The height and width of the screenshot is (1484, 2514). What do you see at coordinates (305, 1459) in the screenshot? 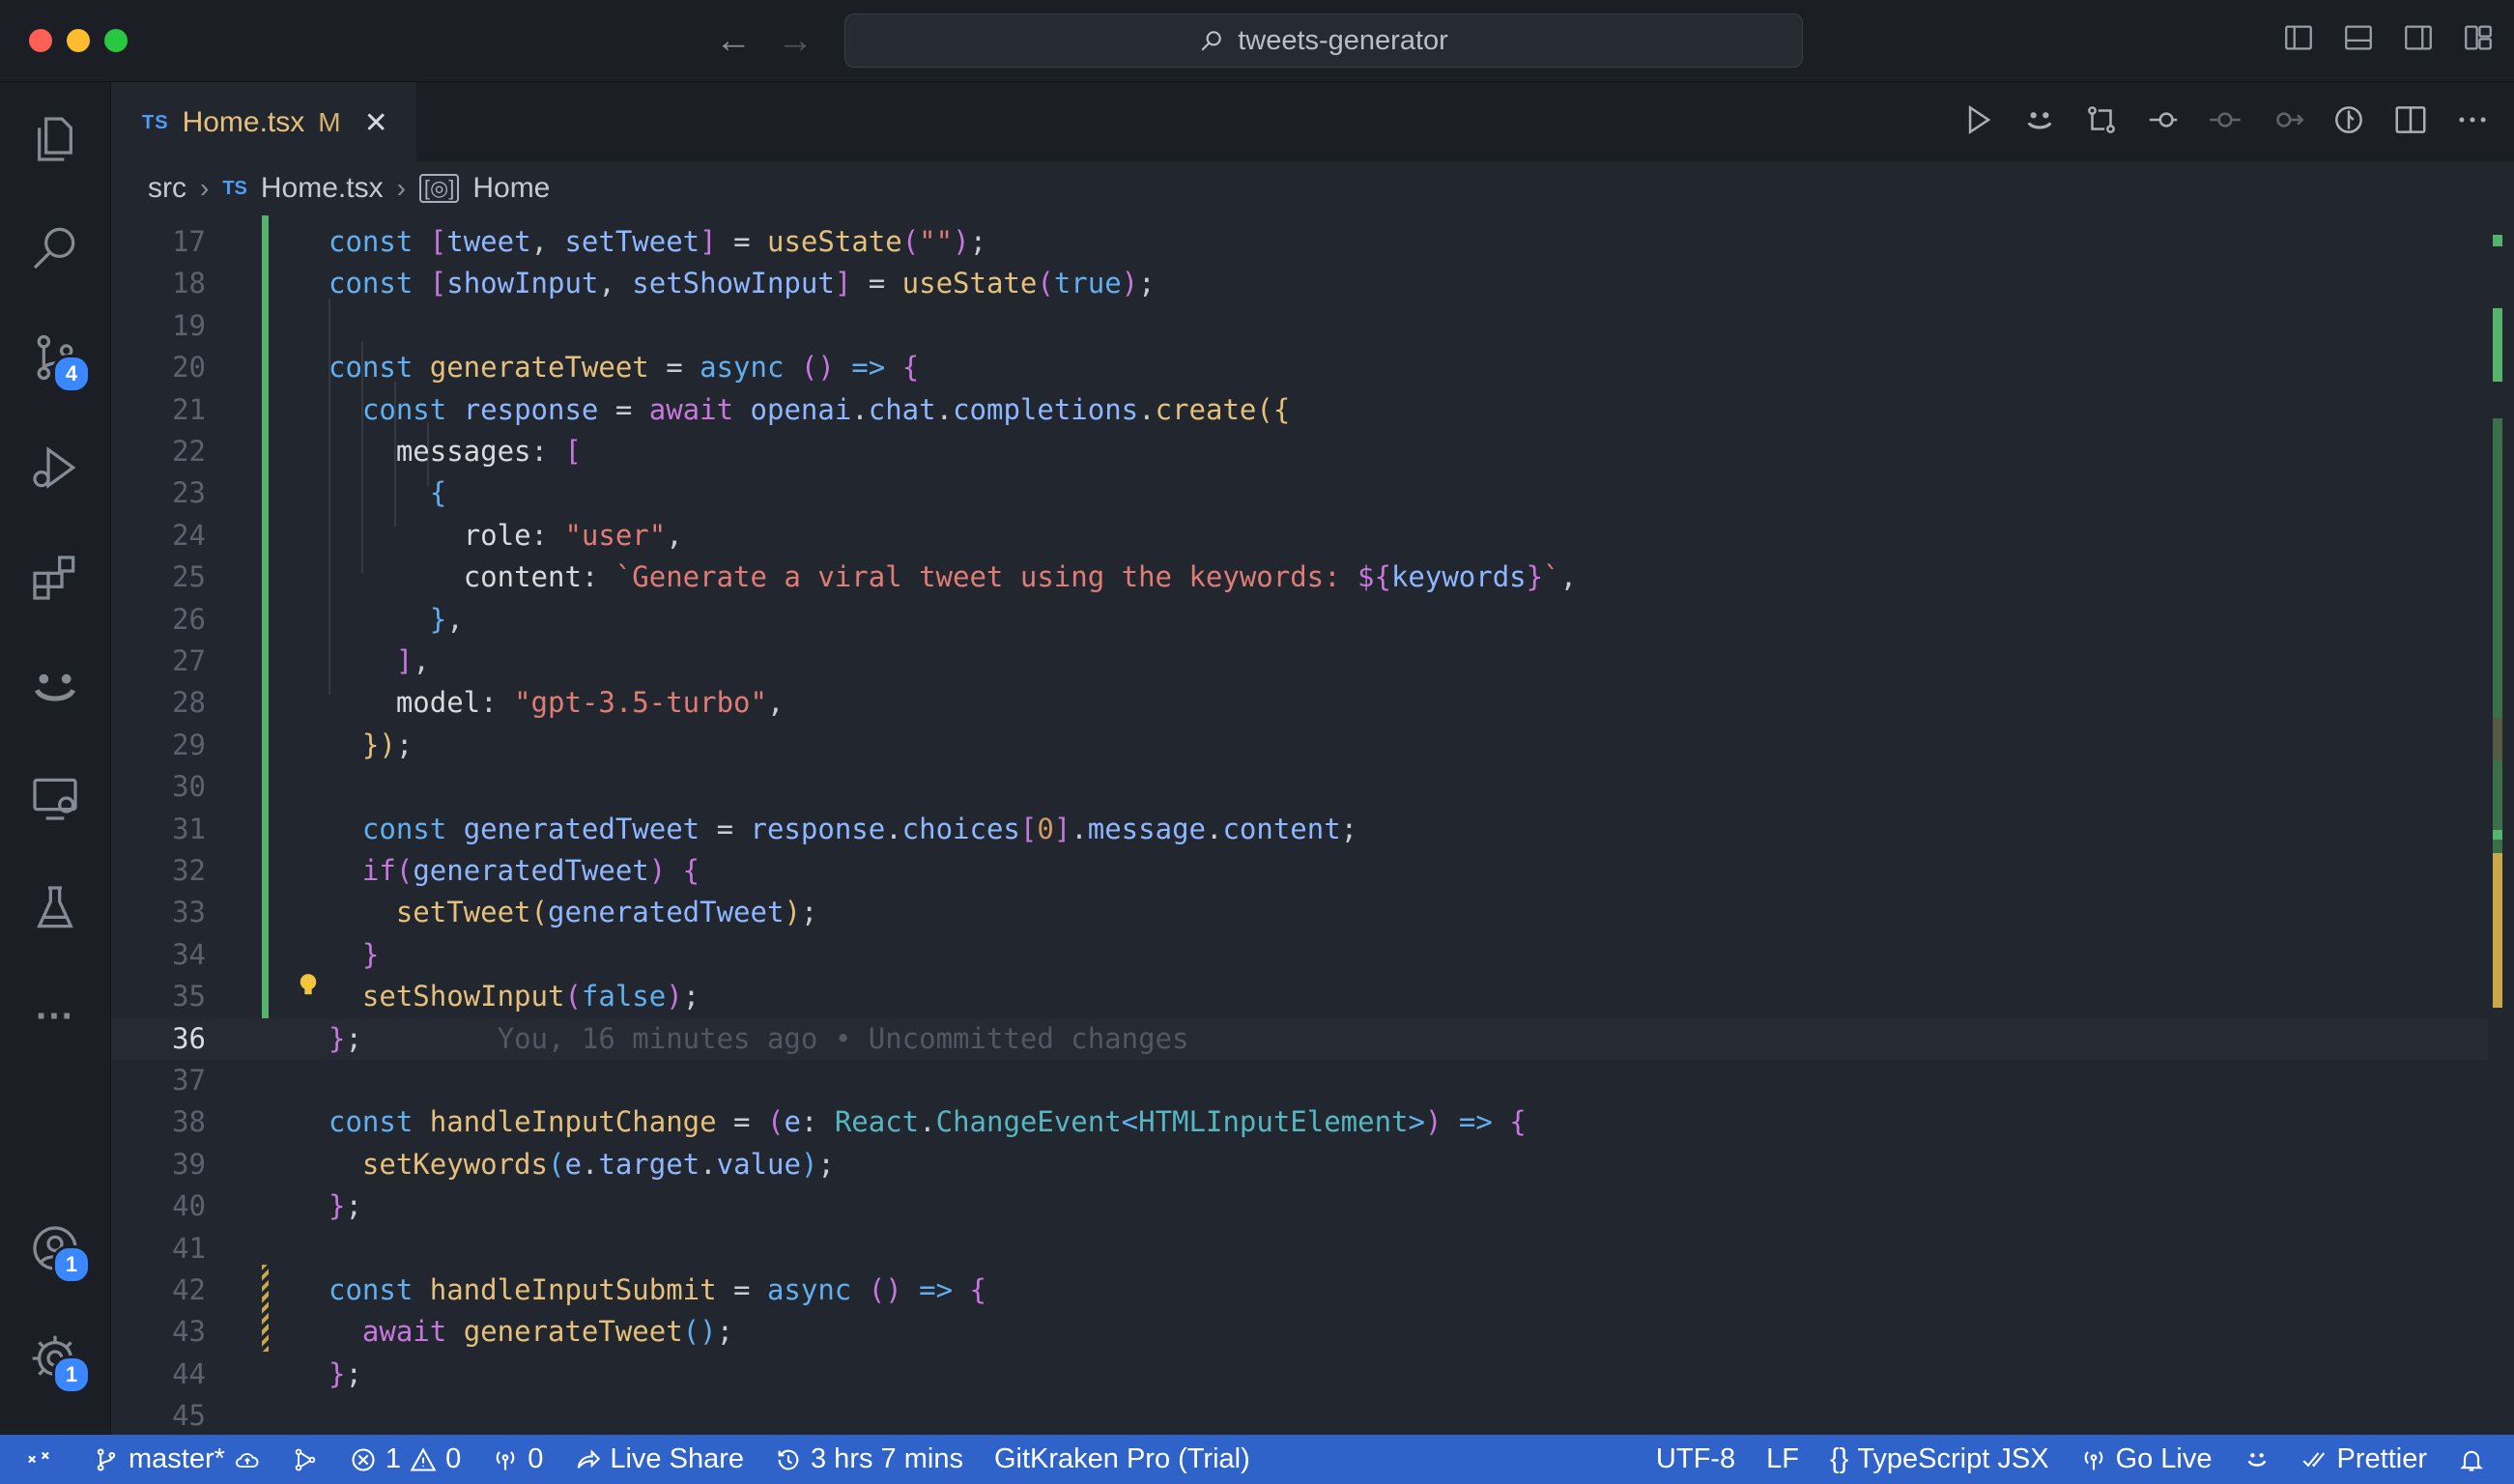
I see `git-graph-status` at bounding box center [305, 1459].